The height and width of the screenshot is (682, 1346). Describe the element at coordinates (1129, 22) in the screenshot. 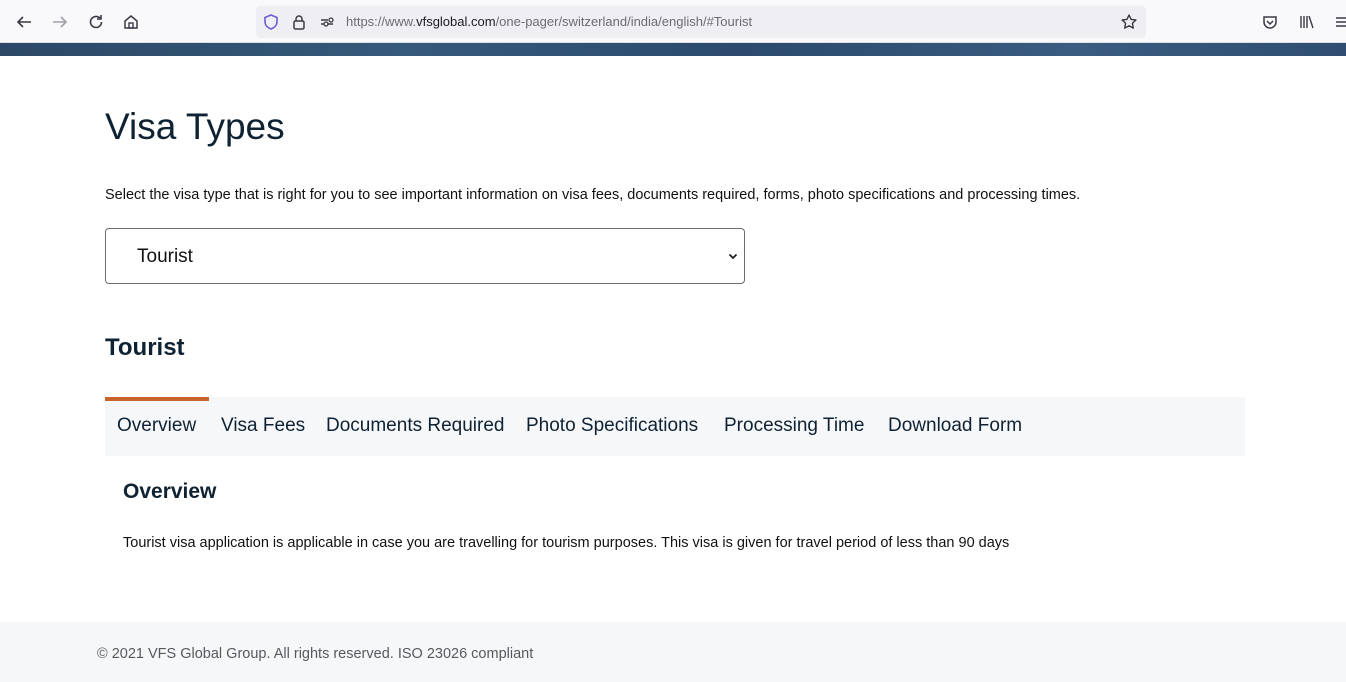

I see `bookmark-star-icon` at that location.